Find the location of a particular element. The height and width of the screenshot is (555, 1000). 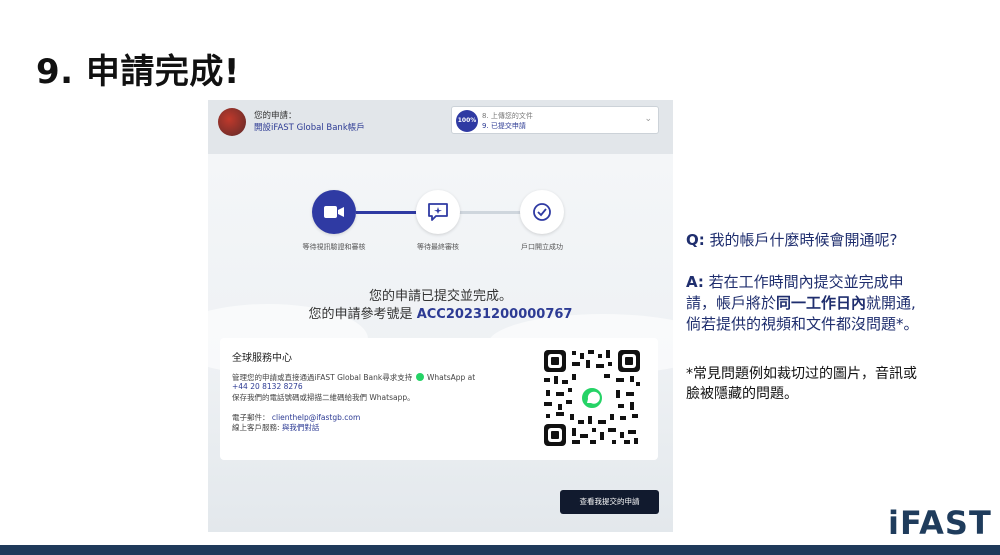

reference-line: 您的申請參考號是 ACC20231200000767 is located at coordinates (440, 312).